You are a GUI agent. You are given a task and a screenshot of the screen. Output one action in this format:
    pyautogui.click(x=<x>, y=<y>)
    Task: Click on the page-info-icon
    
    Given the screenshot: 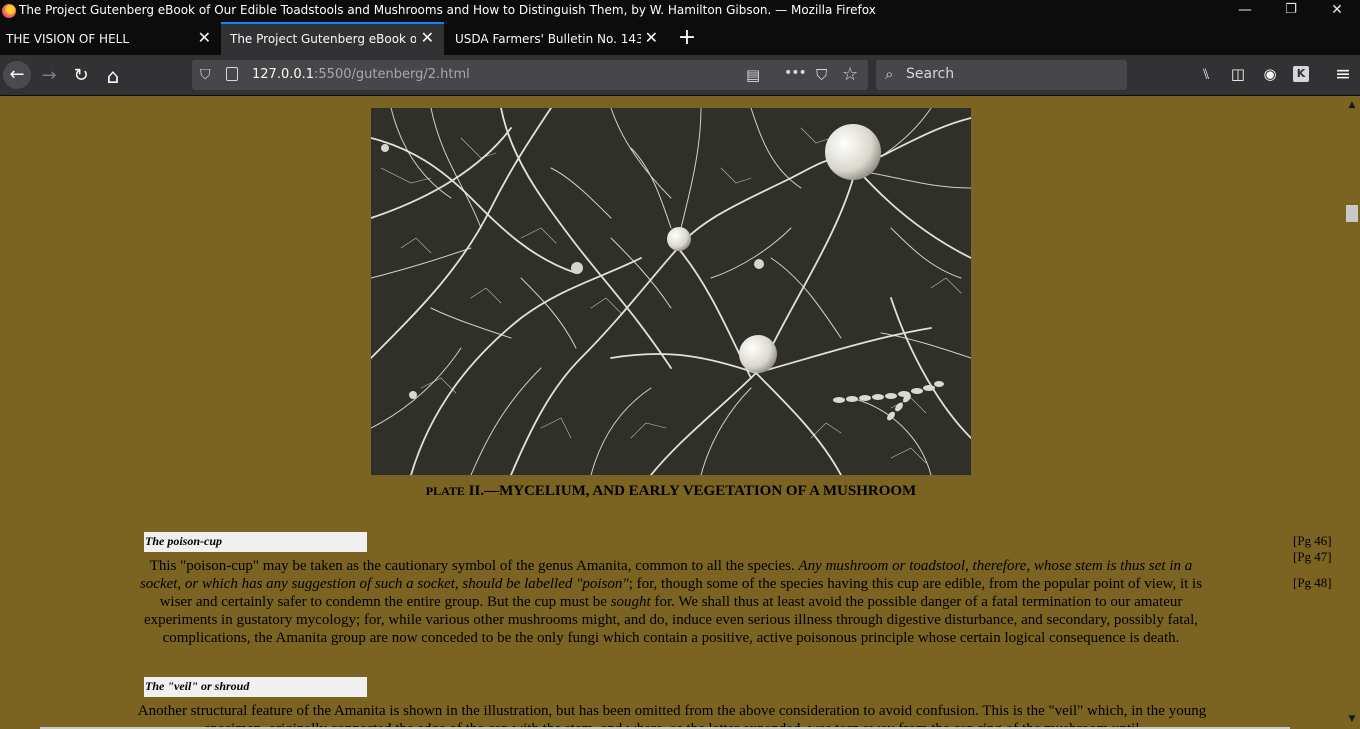 What is the action you would take?
    pyautogui.click(x=232, y=74)
    